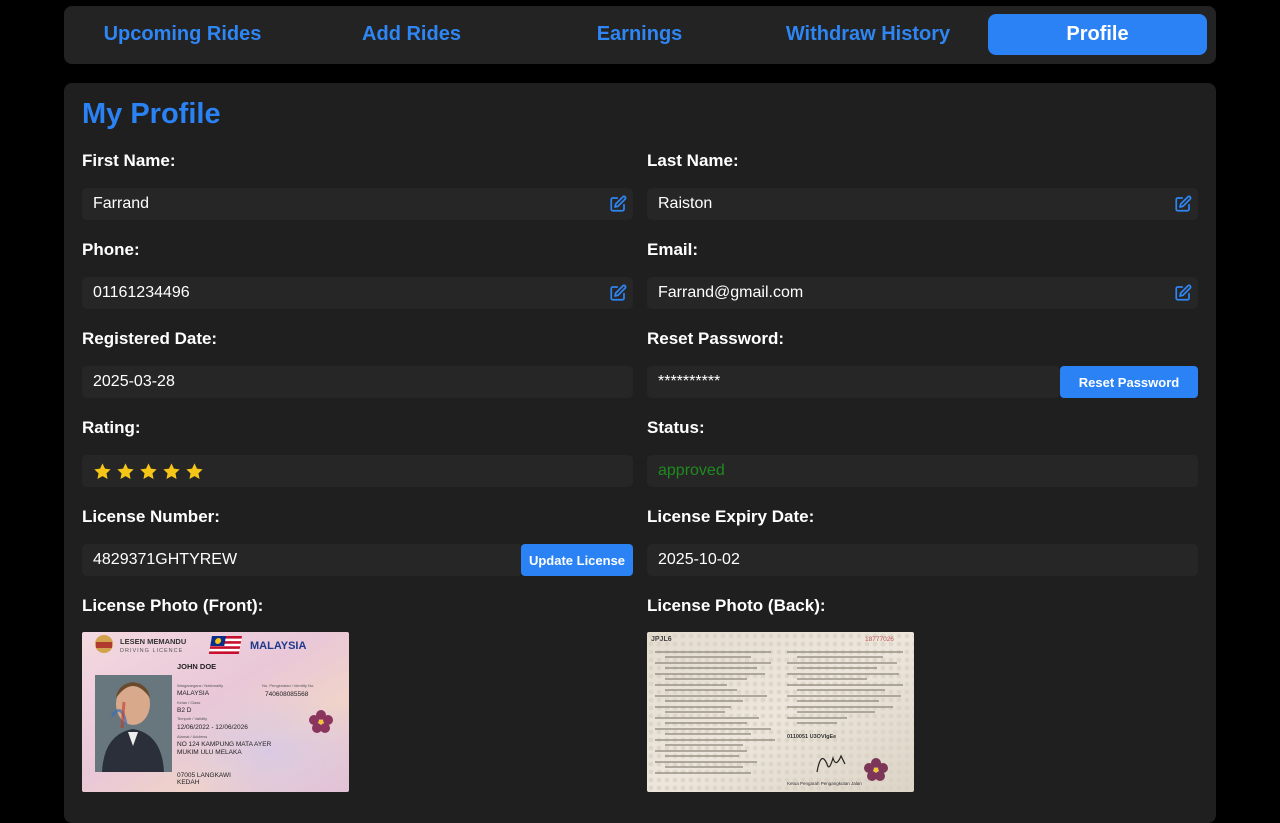 The width and height of the screenshot is (1280, 823). Describe the element at coordinates (287, 694) in the screenshot. I see `svg-text: 740608085568` at that location.